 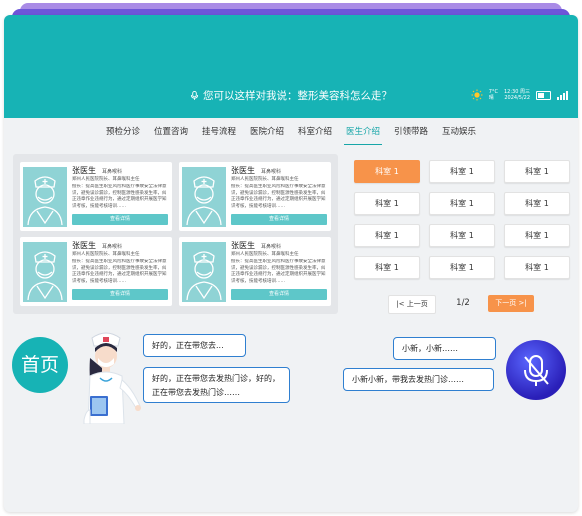 I want to click on nav-tab: 科室介绍, so click(x=315, y=134).